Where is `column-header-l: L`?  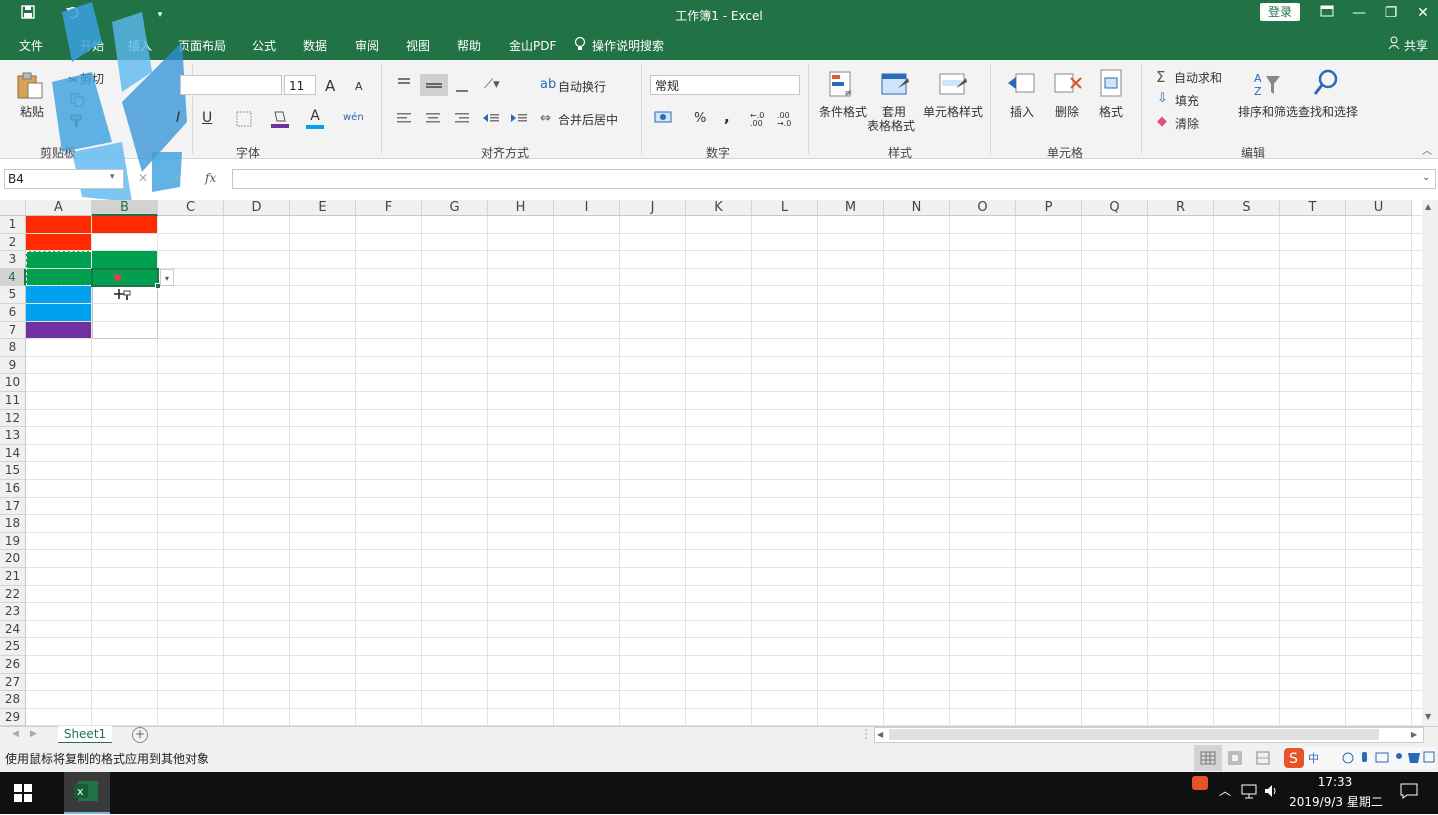 column-header-l: L is located at coordinates (785, 208).